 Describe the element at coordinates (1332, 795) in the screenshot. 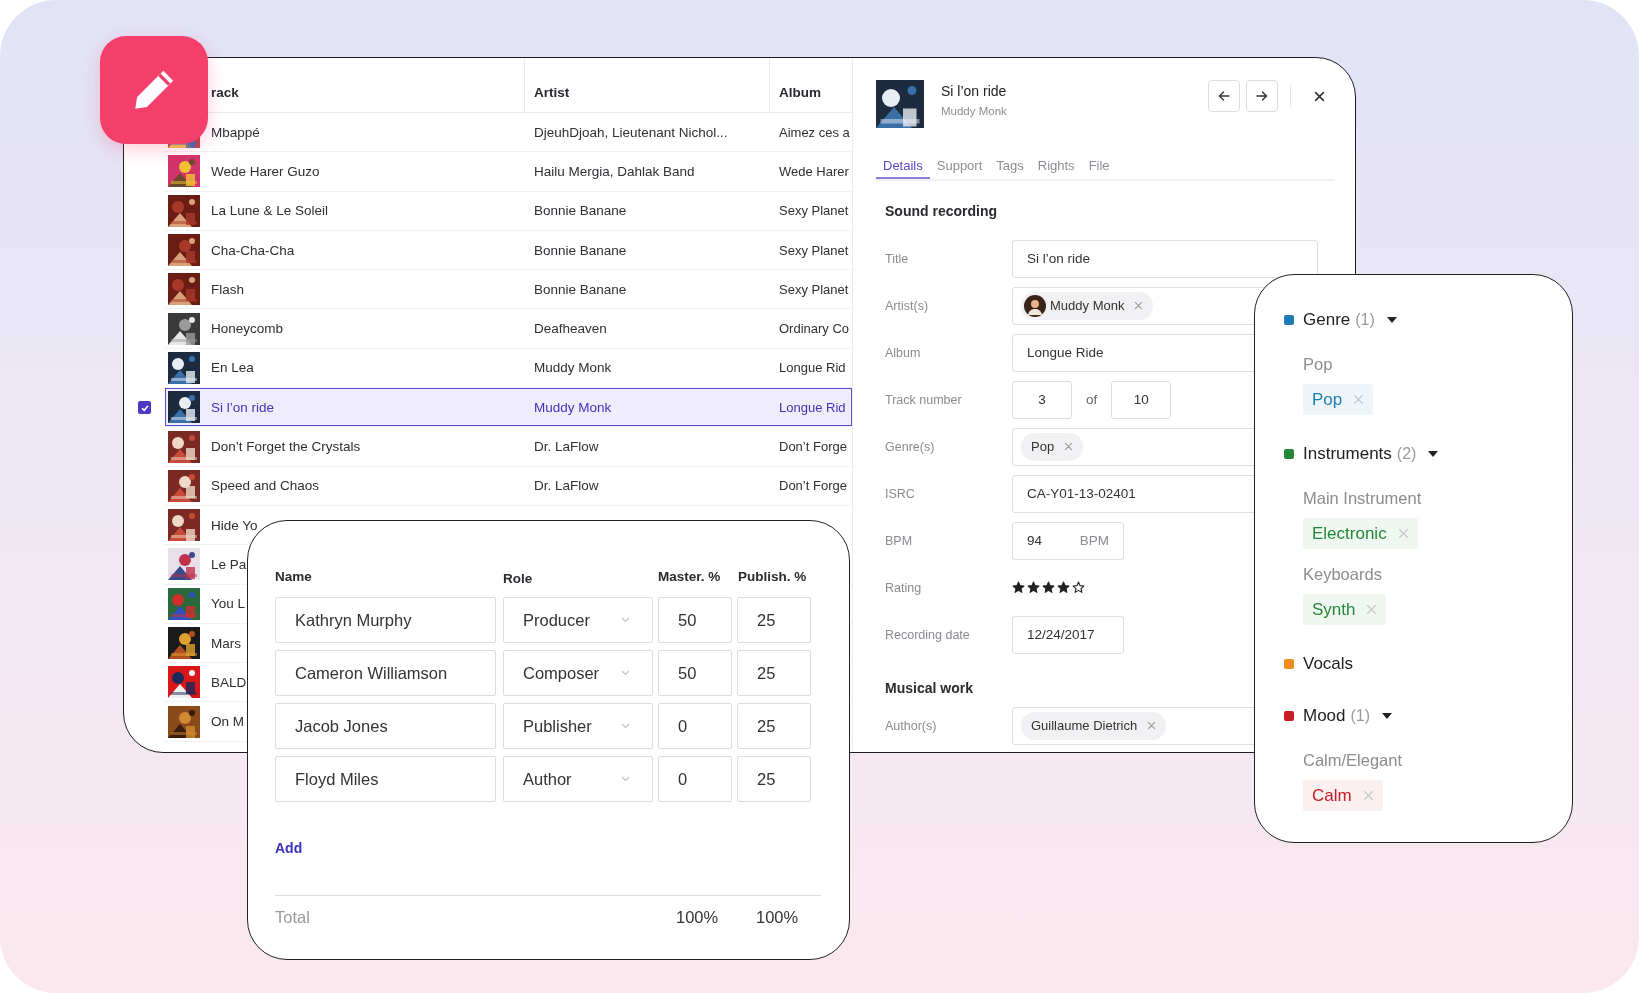

I see `chip-label: Calm` at that location.